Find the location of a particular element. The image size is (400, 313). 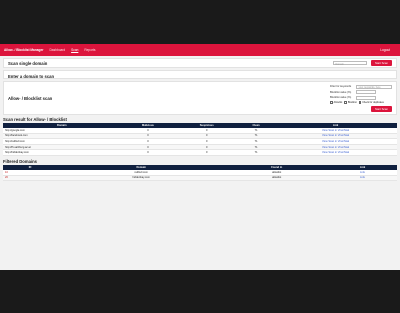

domain-cell: http://hiddenbay.com is located at coordinates (62, 152).